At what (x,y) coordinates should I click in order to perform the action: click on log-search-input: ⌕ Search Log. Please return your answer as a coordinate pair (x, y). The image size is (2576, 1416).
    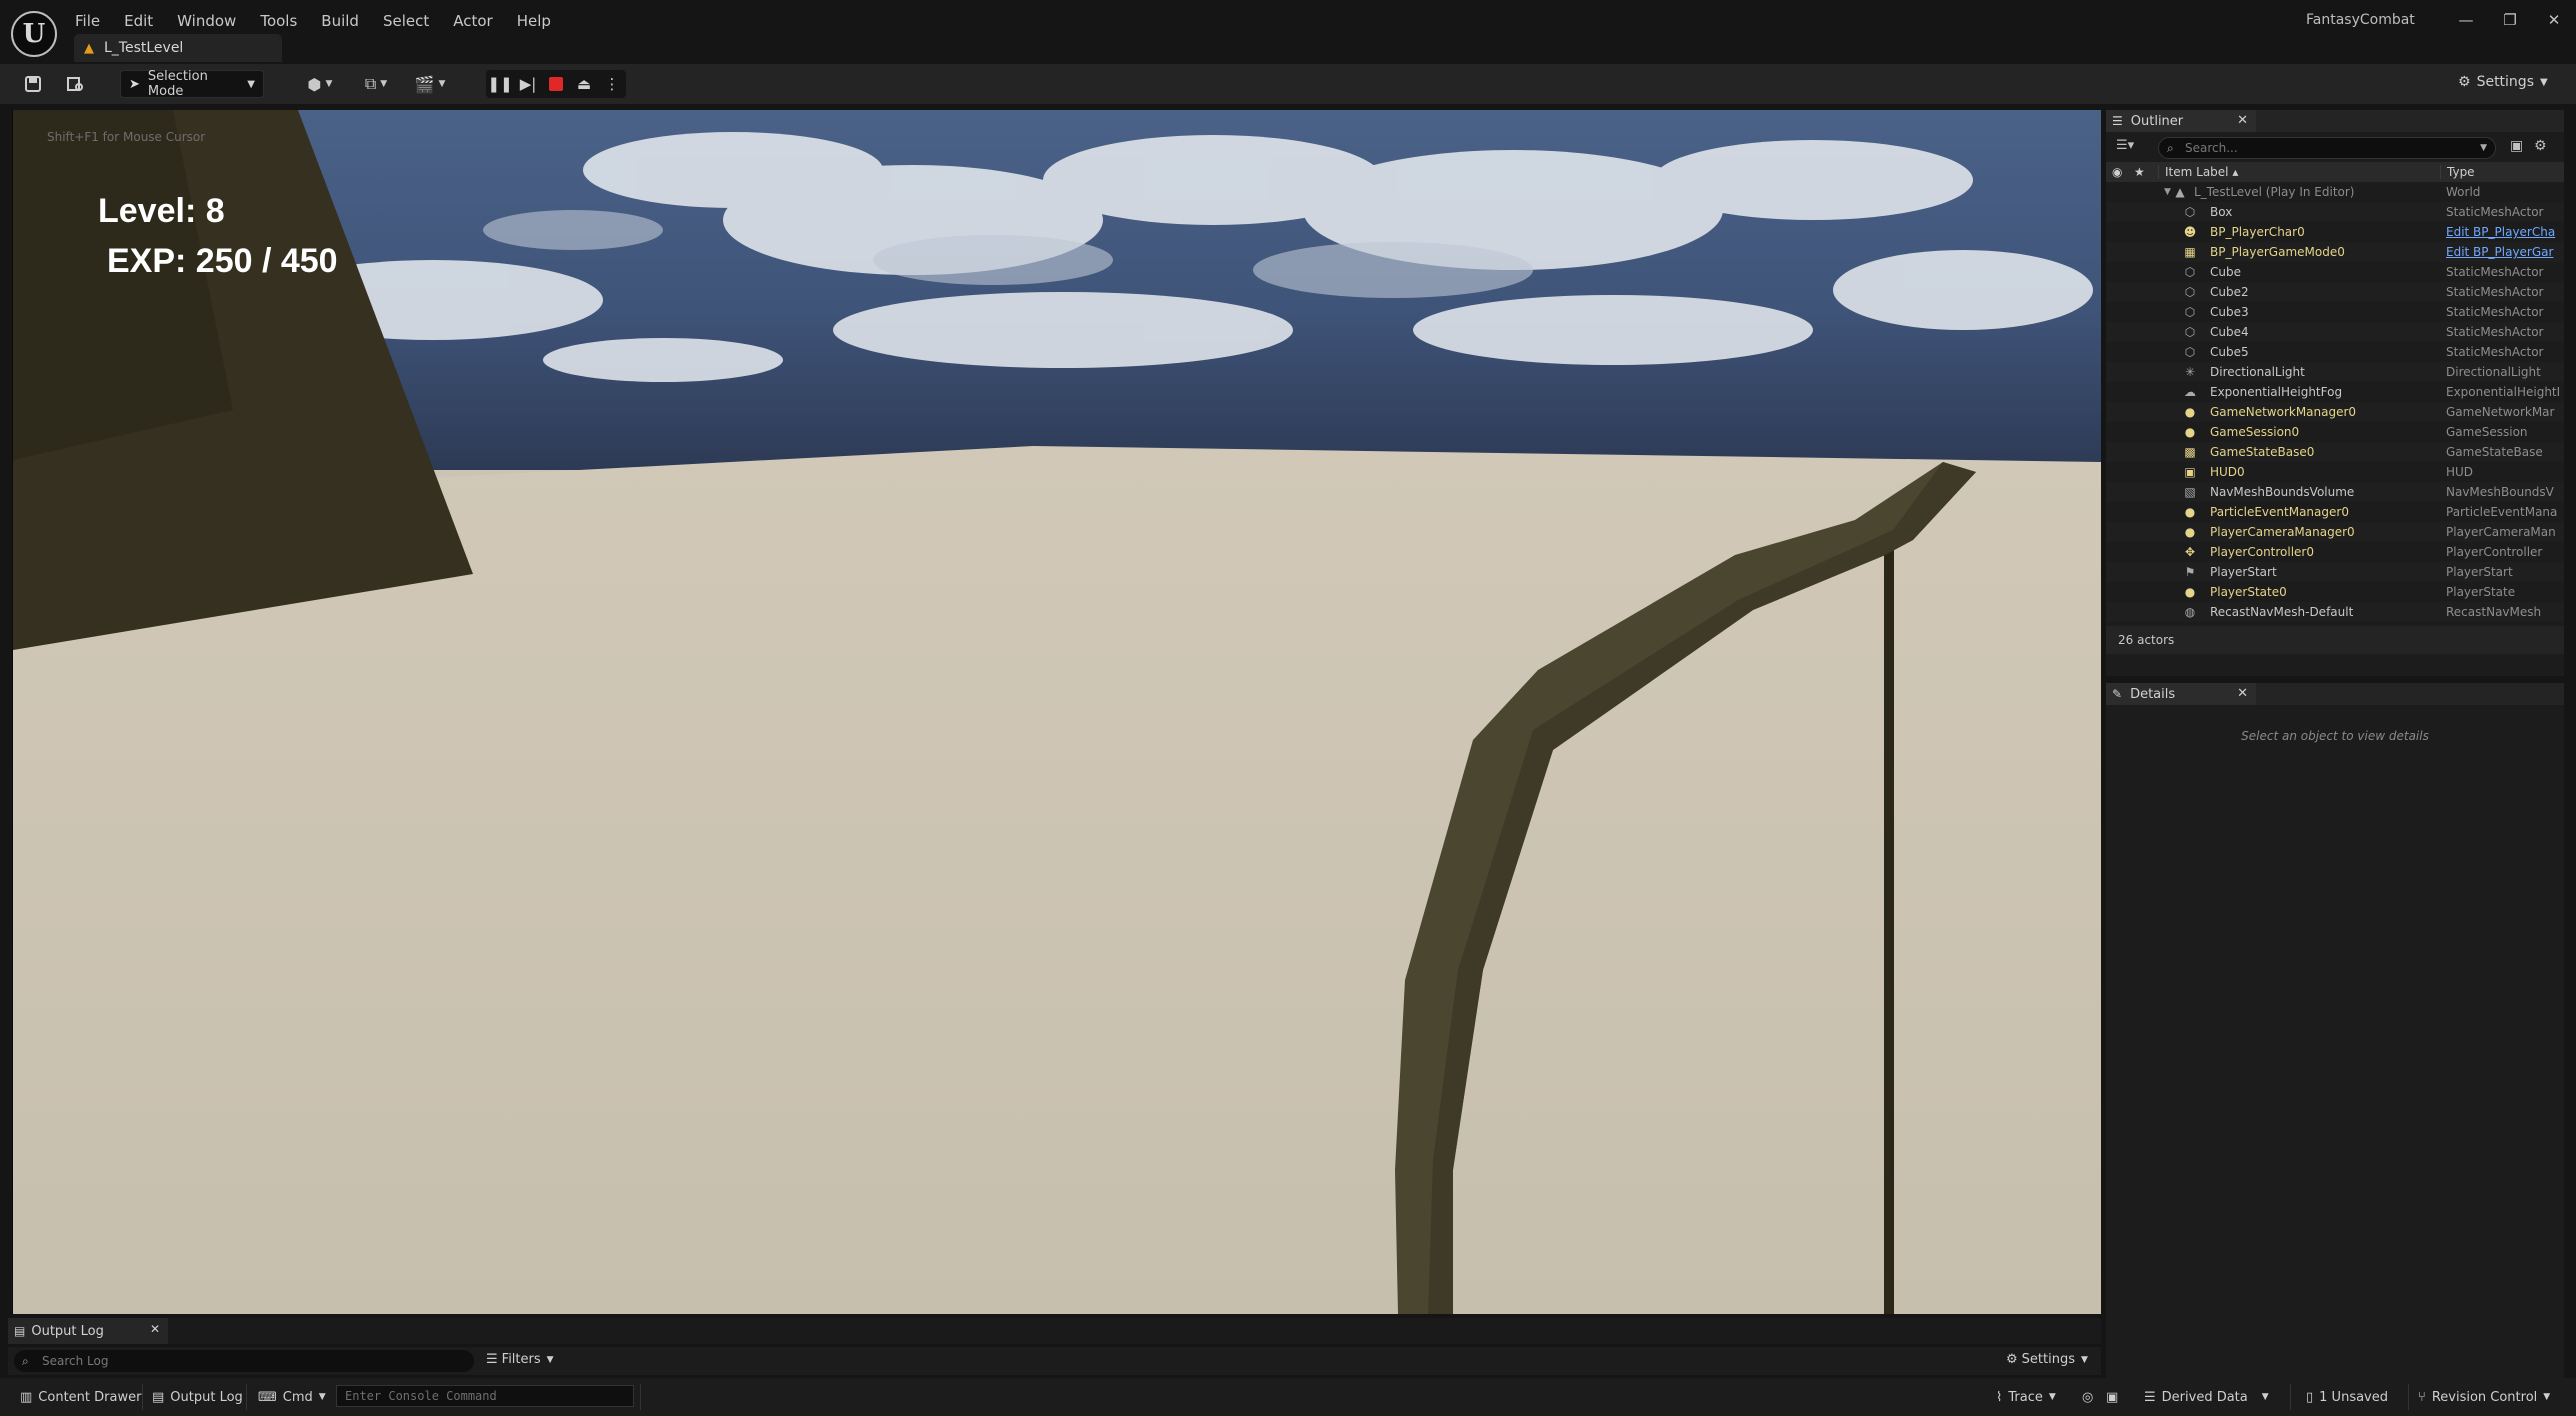
    Looking at the image, I should click on (244, 1361).